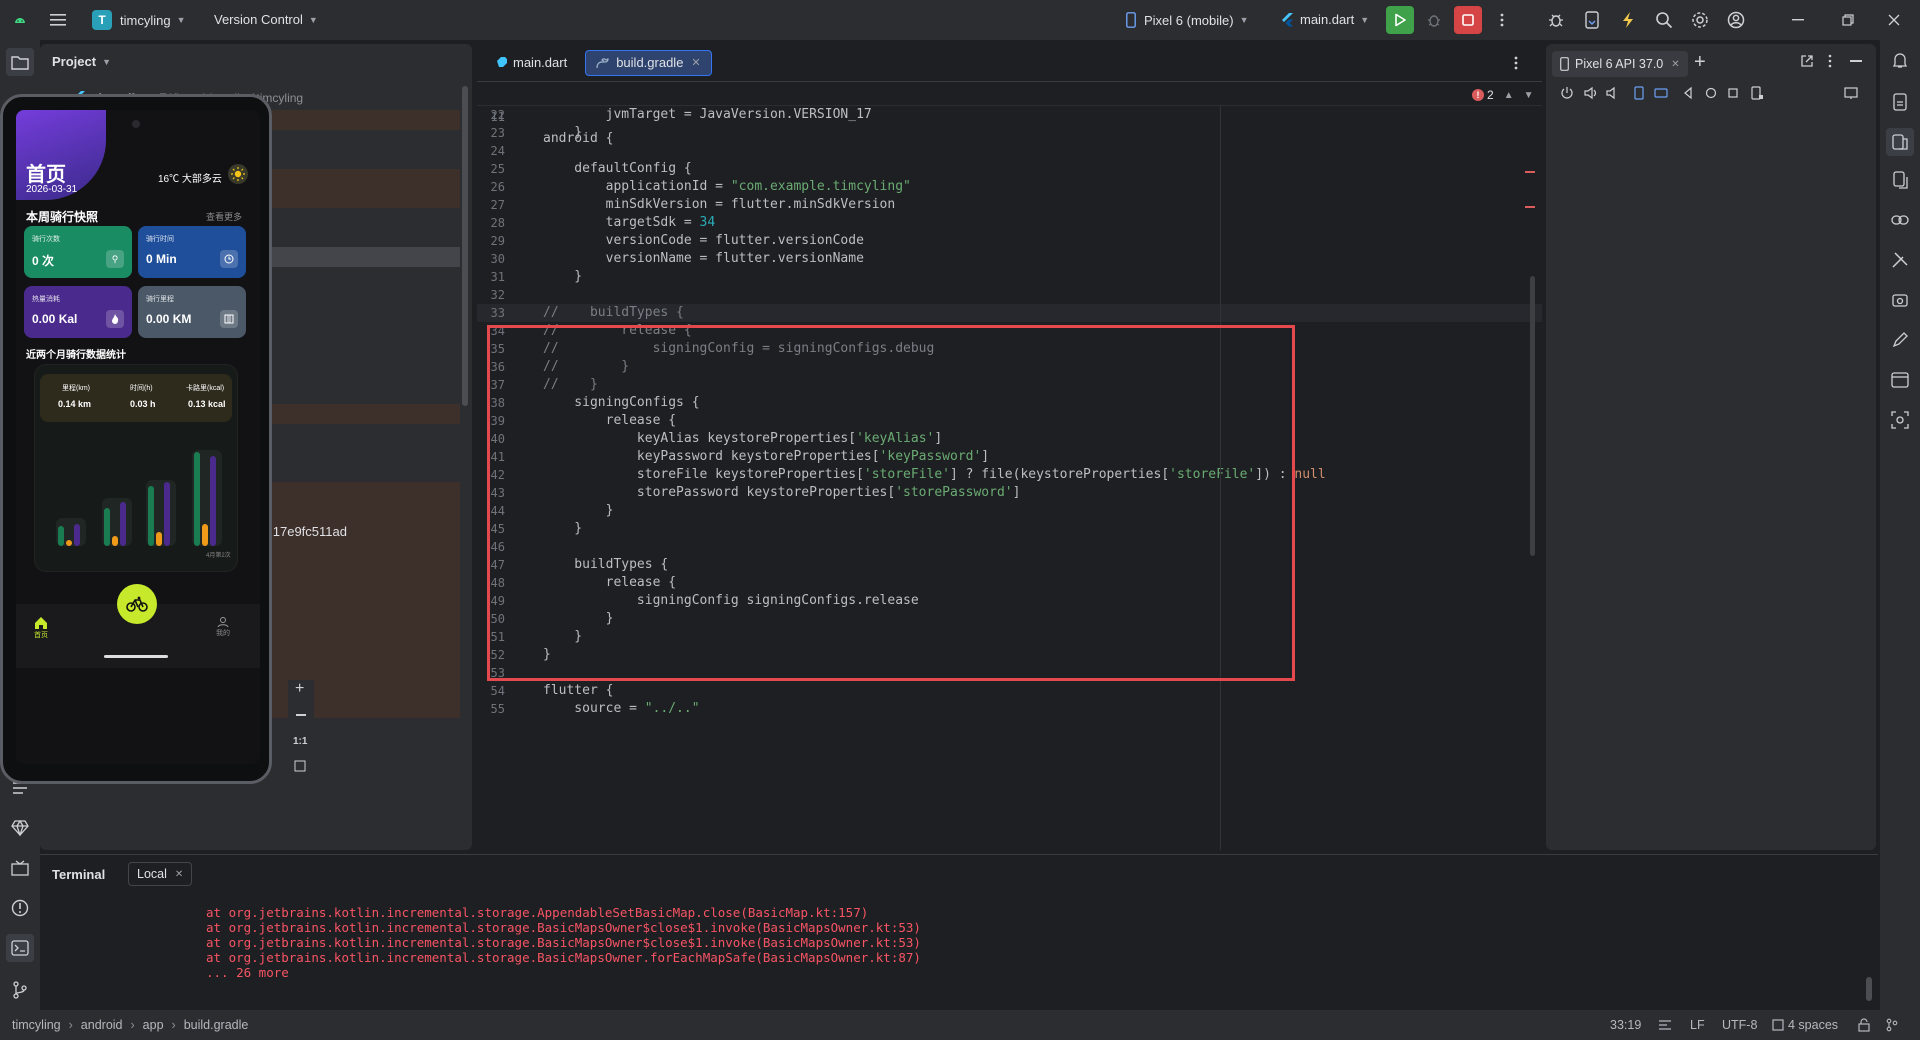 The image size is (1920, 1040). I want to click on account-icon, so click(1736, 20).